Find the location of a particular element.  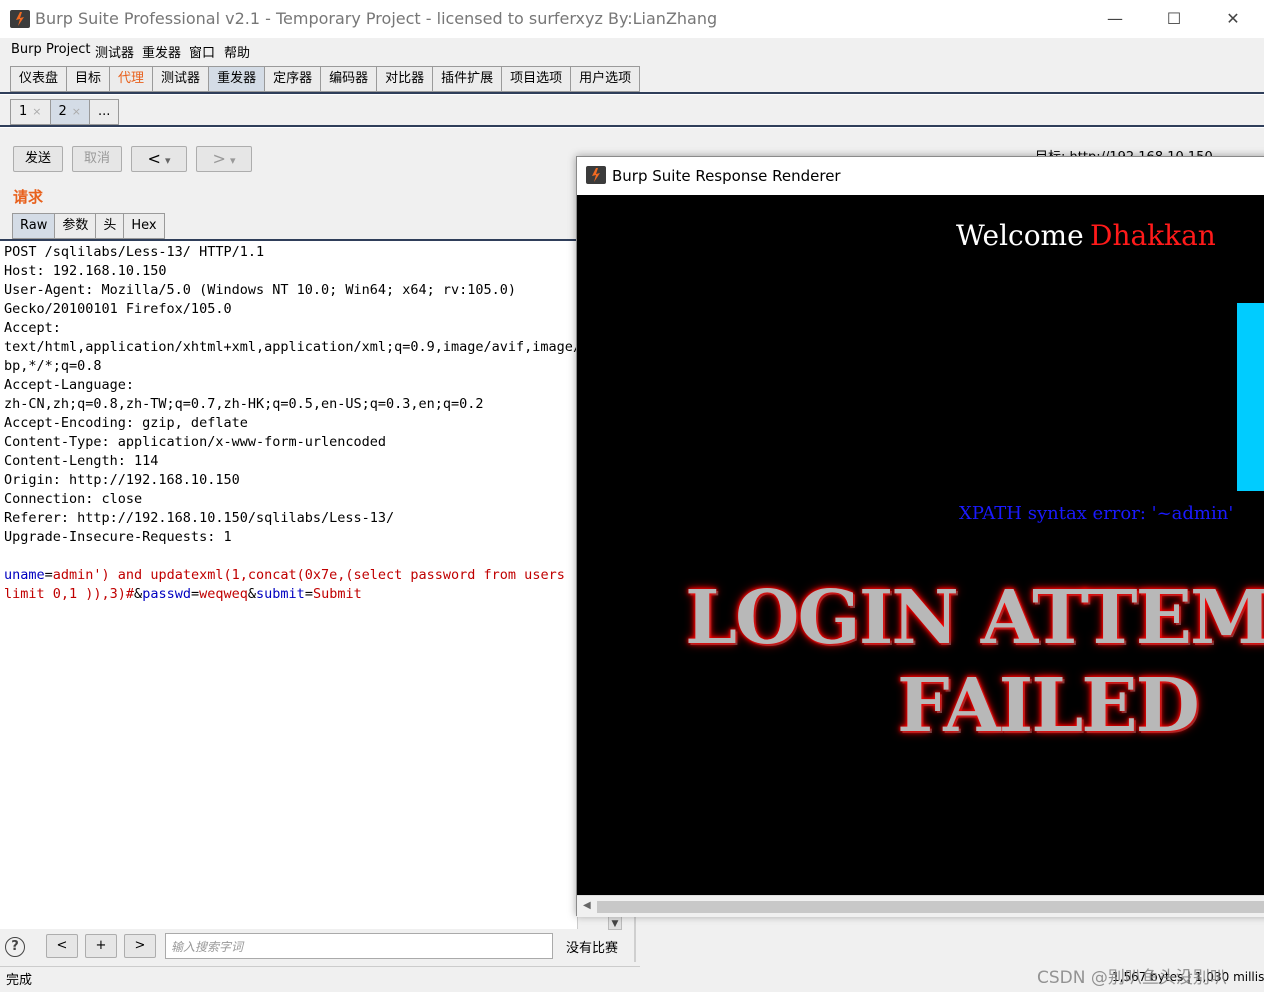

tab-project-options: 项目选项 is located at coordinates (536, 79).